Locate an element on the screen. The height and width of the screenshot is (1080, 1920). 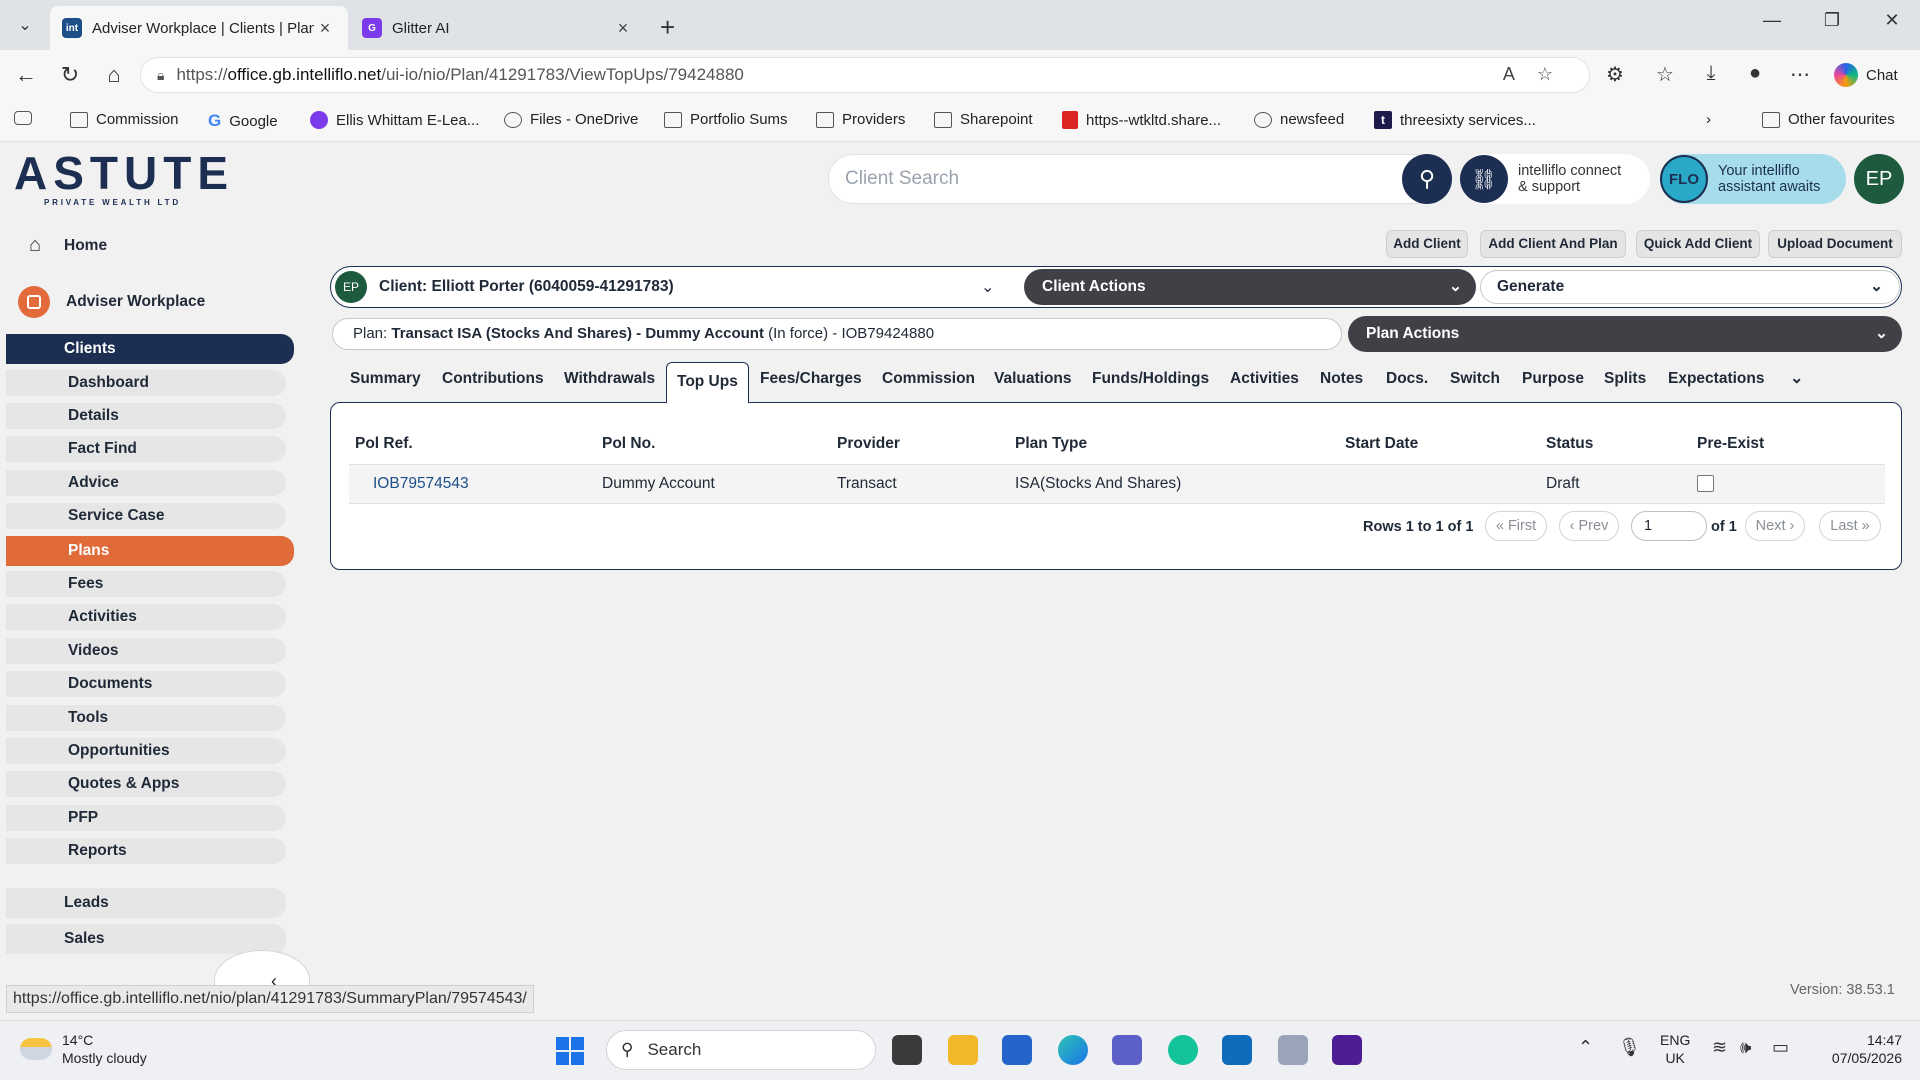
copilot-chat-button: Chat is located at coordinates (1871, 75).